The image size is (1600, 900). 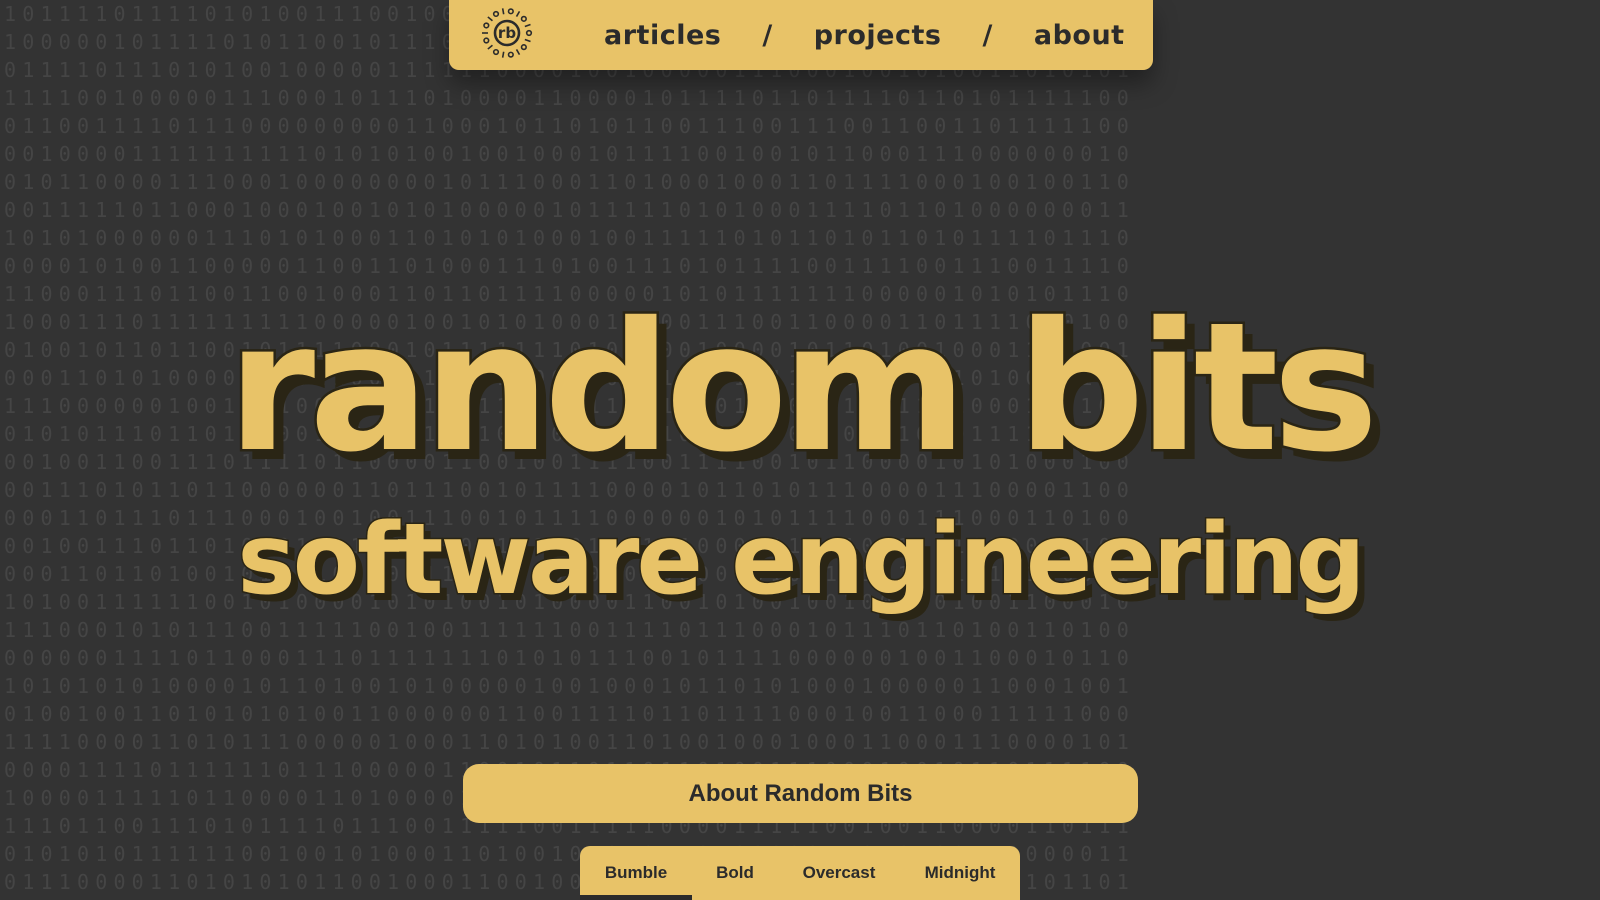 I want to click on rb-logo-icon: rb, so click(x=507, y=33).